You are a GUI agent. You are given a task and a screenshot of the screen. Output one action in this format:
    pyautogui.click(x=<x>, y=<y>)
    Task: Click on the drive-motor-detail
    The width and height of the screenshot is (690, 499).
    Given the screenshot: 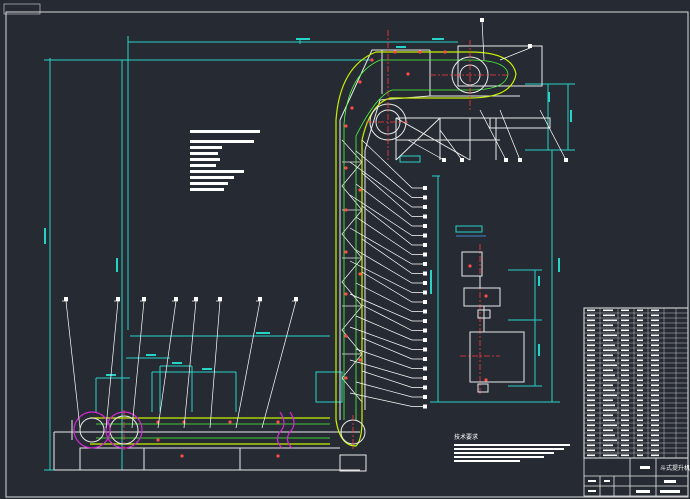 What is the action you would take?
    pyautogui.click(x=493, y=322)
    